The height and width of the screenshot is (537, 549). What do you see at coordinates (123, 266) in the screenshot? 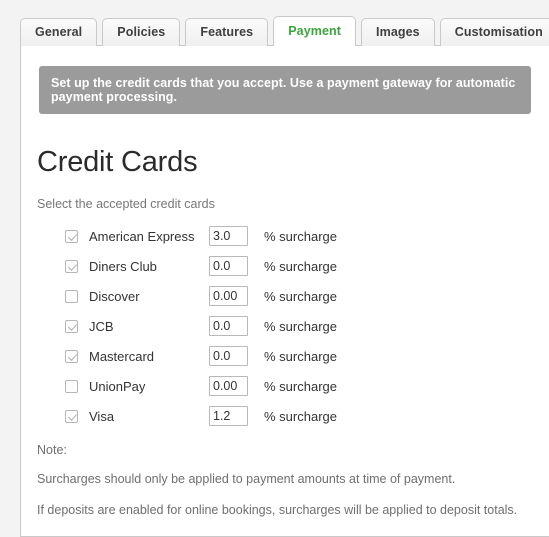
I see `credit-card-label: Diners Club` at bounding box center [123, 266].